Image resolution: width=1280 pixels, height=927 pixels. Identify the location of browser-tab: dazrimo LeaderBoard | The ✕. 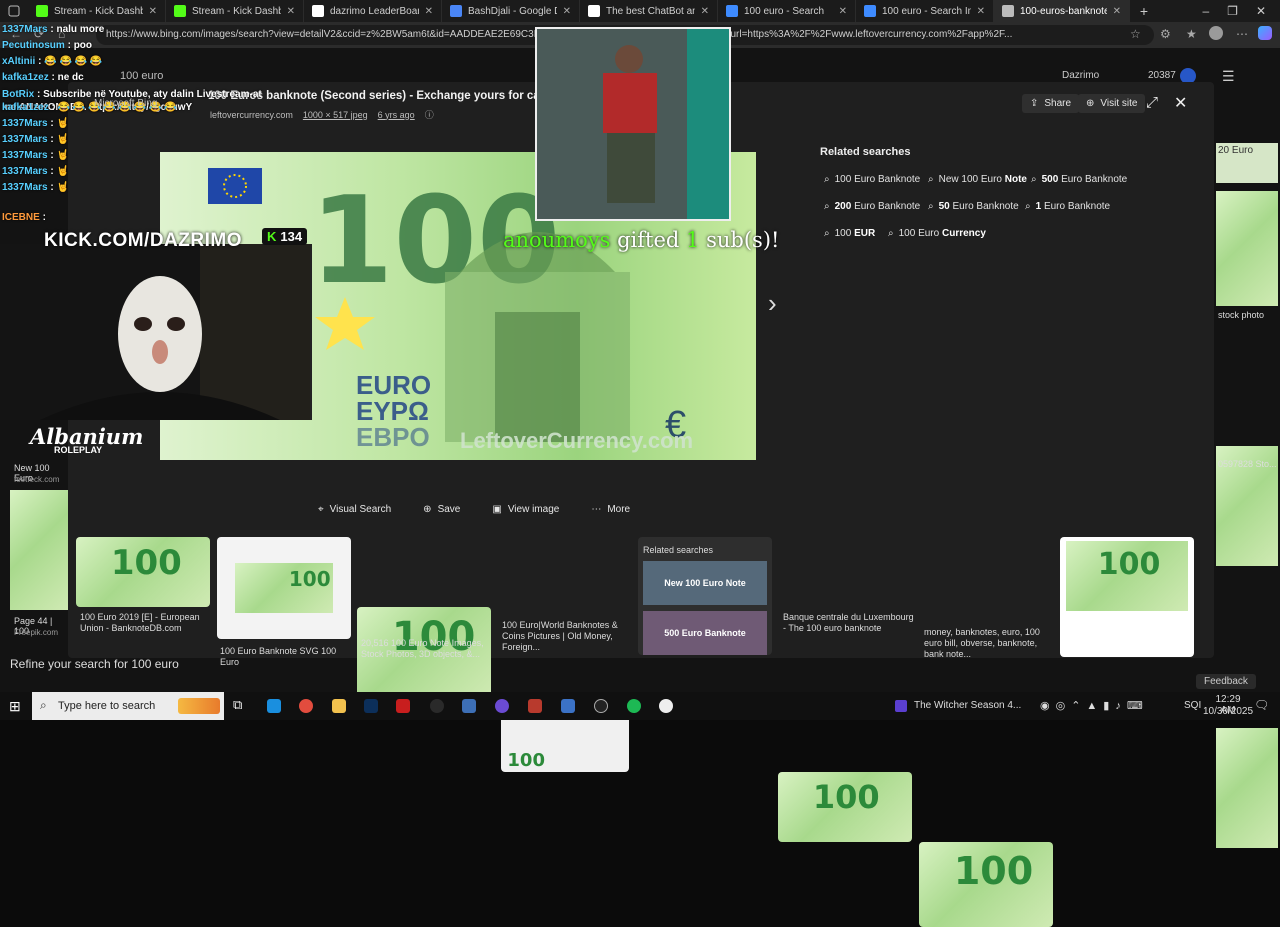
(373, 11).